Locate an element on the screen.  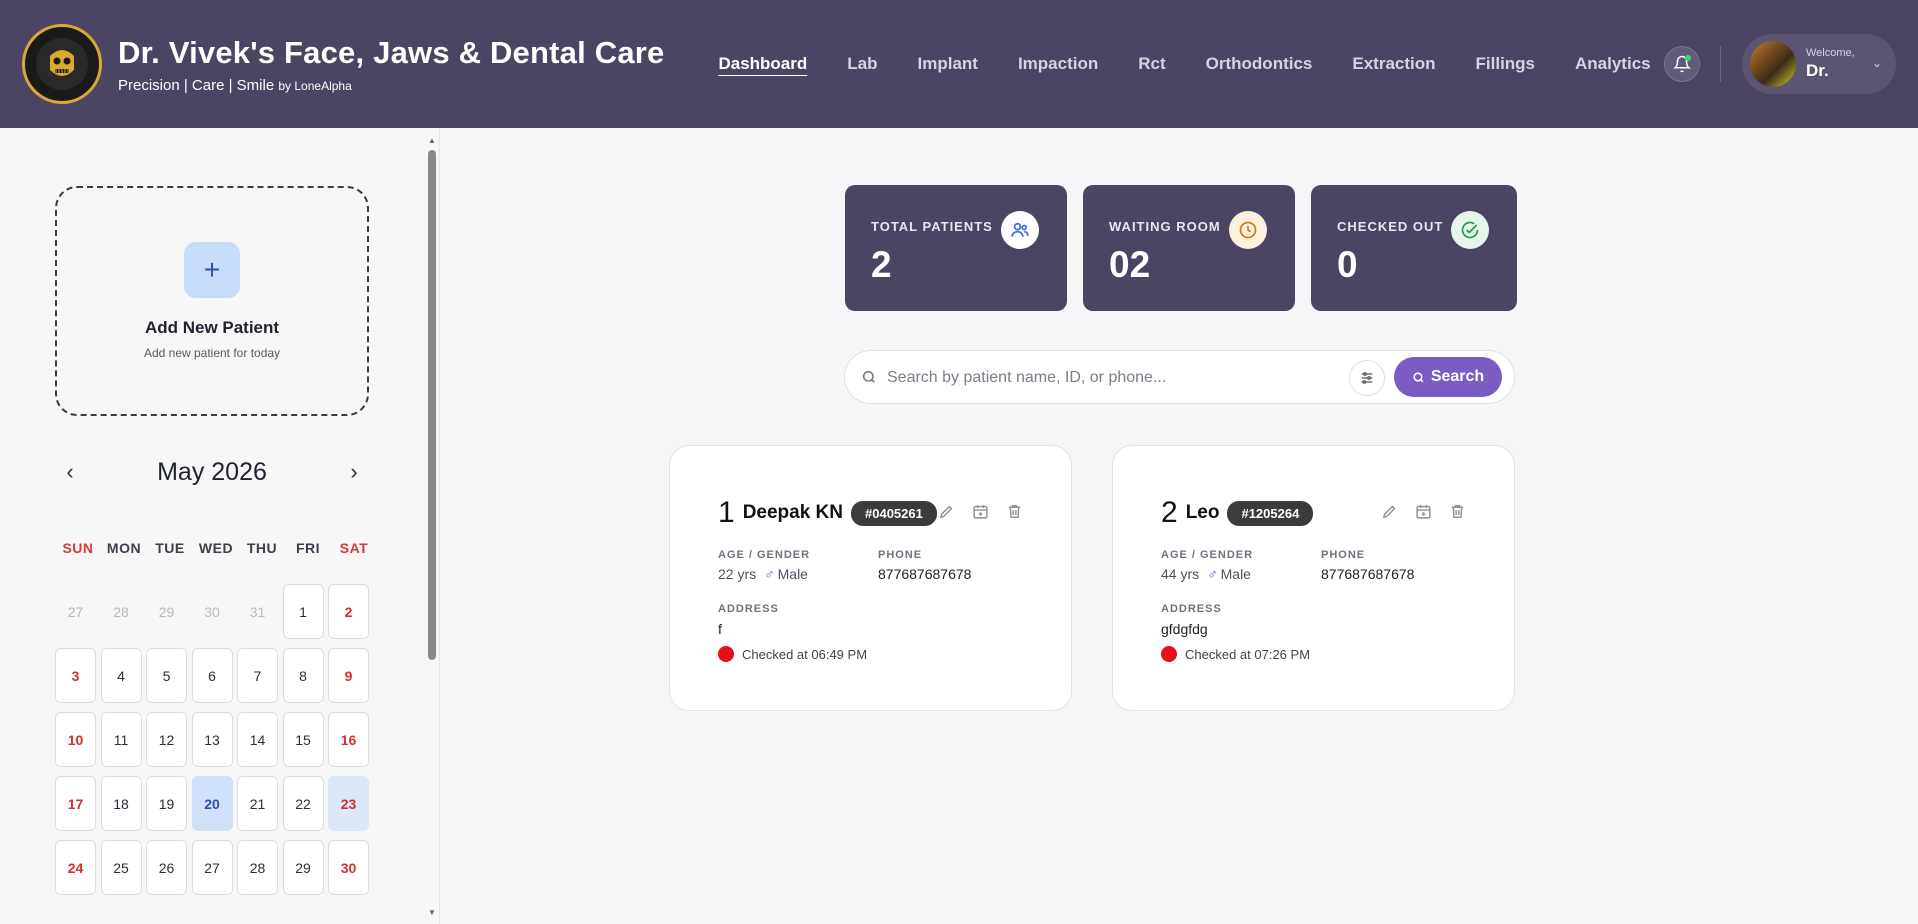
scroll-up-arrow: ▲ is located at coordinates (432, 140).